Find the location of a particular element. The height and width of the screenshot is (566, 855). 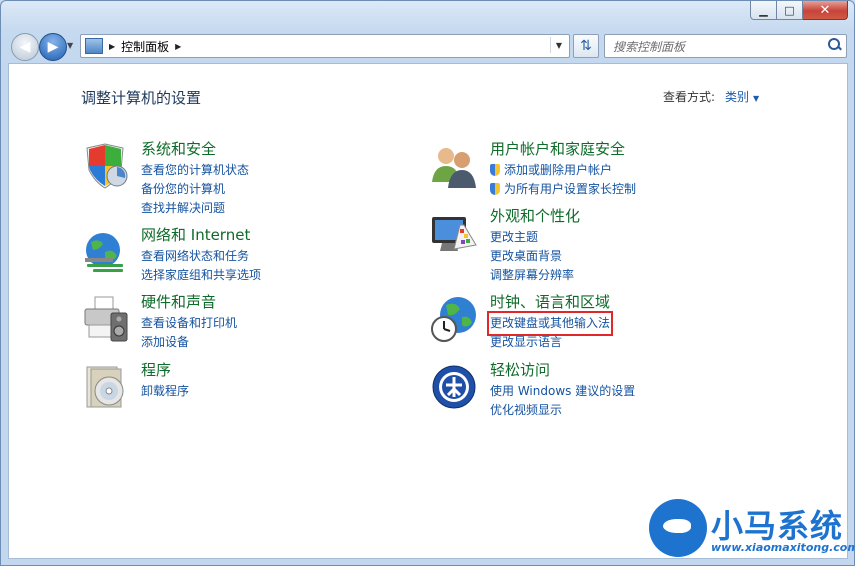

page-title: 调整计算机的设置 is located at coordinates (141, 98).